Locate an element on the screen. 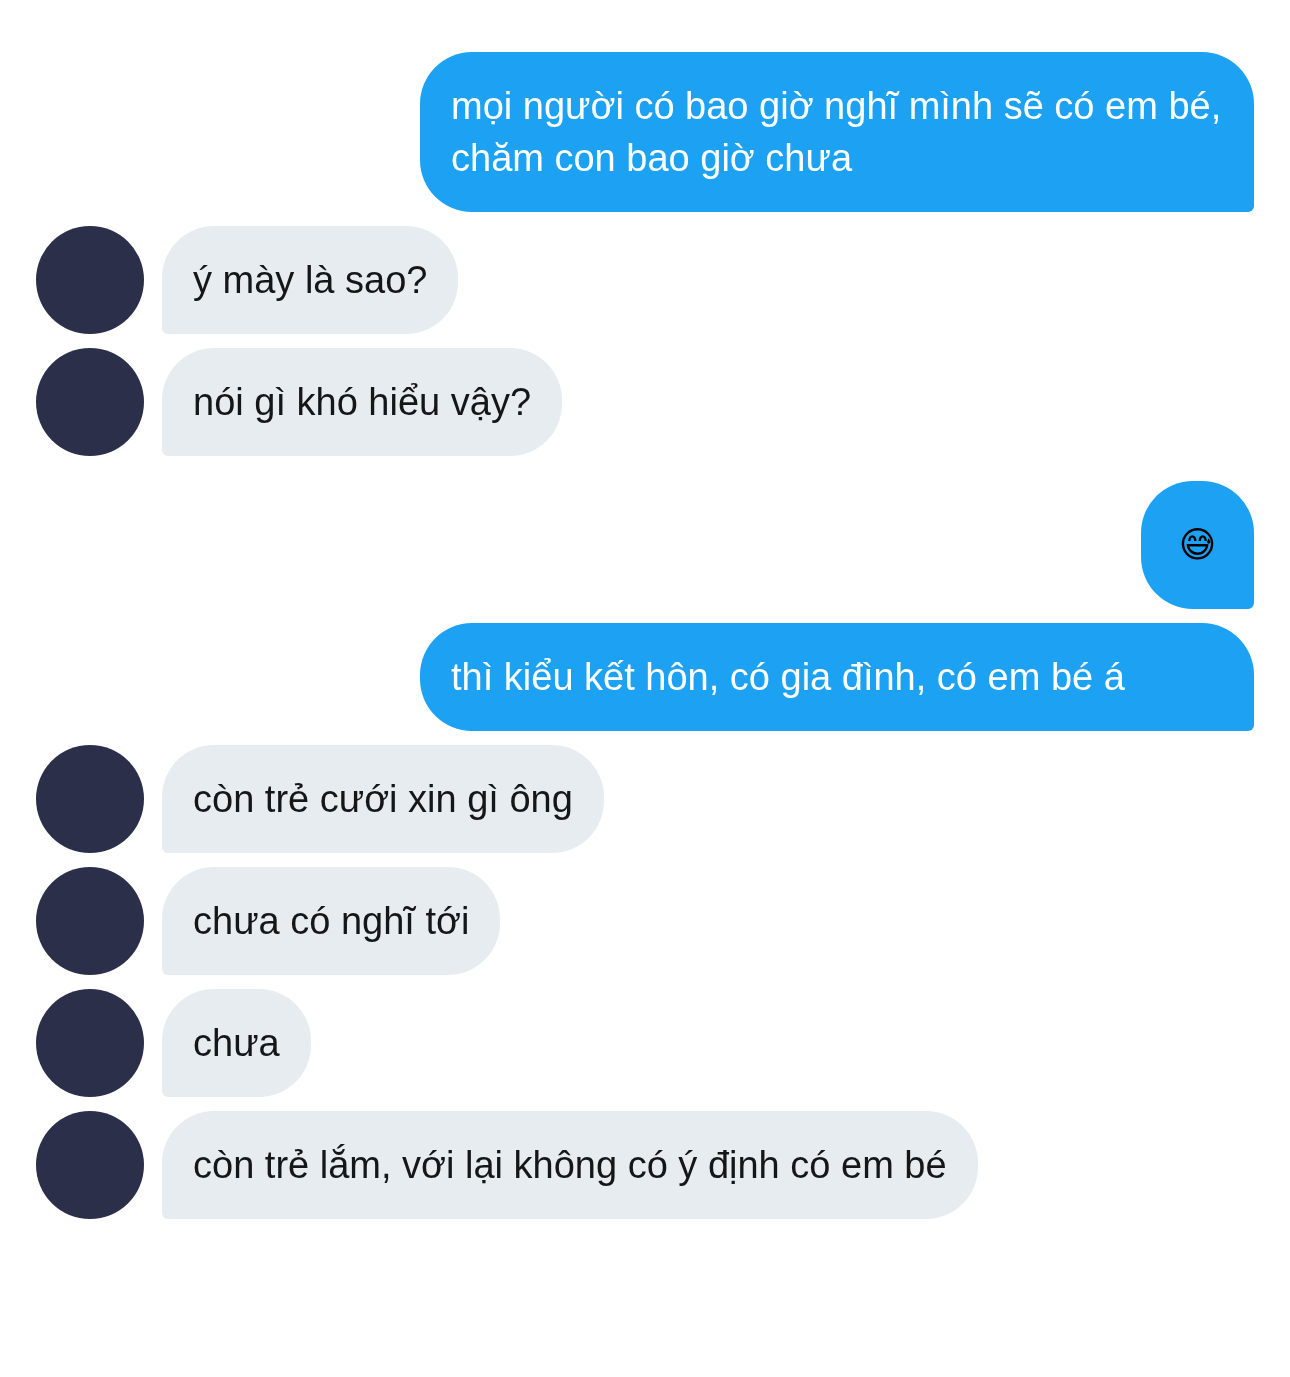 This screenshot has width=1290, height=1377. sent-message-bubble: mọi người có bao giờ nghĩ mình sẽ có em bé, chăm con bao giờ chưa is located at coordinates (837, 132).